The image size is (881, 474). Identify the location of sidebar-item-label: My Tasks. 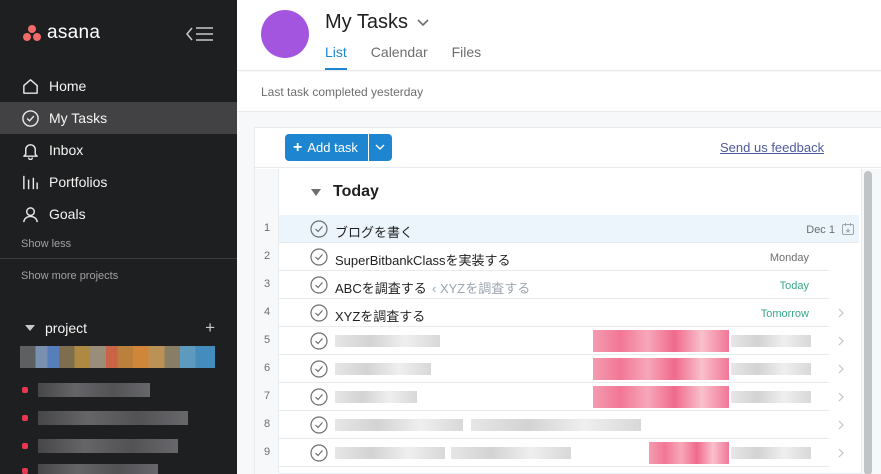
(78, 118).